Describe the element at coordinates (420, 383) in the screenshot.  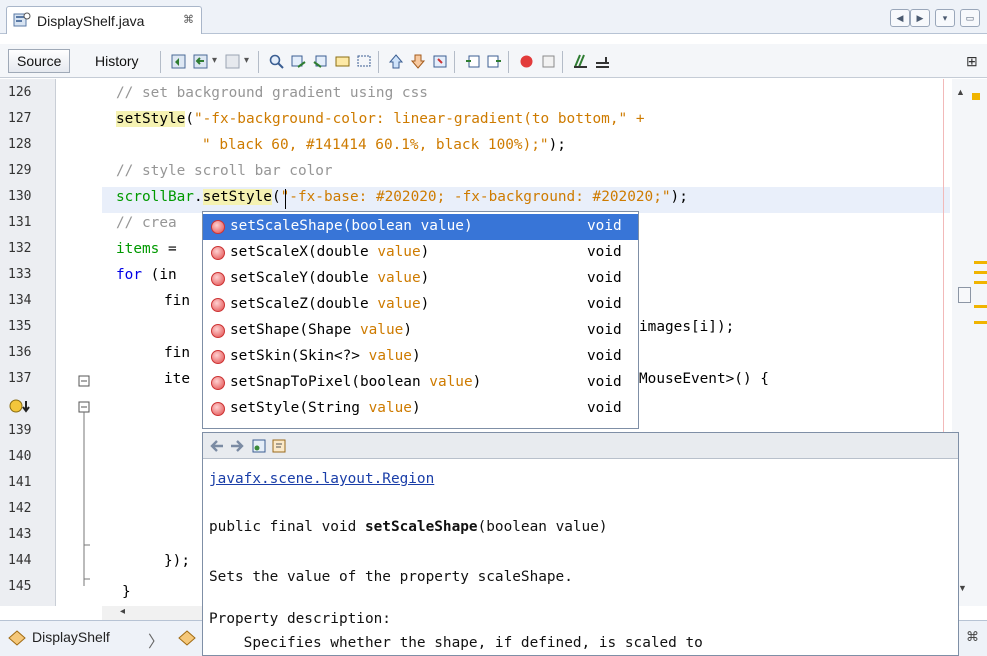
I see `completion-item: setSnapToPixel(boolean value) void` at that location.